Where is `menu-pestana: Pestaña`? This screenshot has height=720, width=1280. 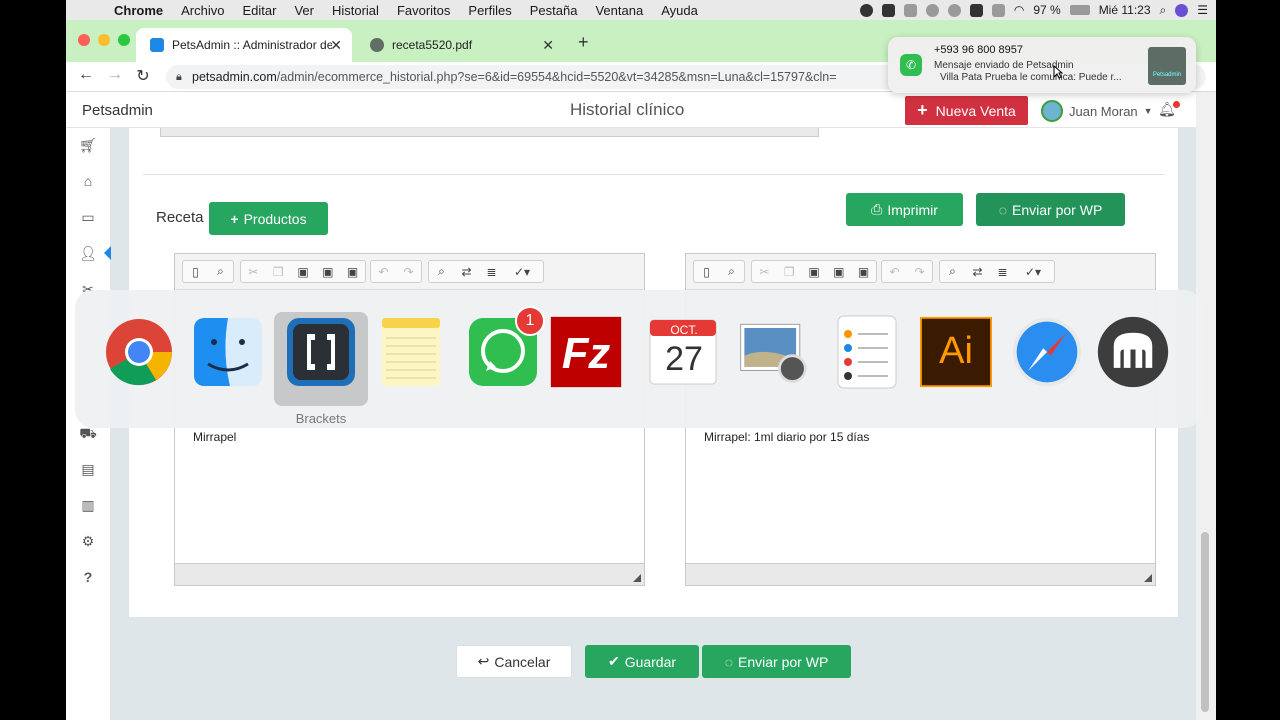 menu-pestana: Pestaña is located at coordinates (554, 10).